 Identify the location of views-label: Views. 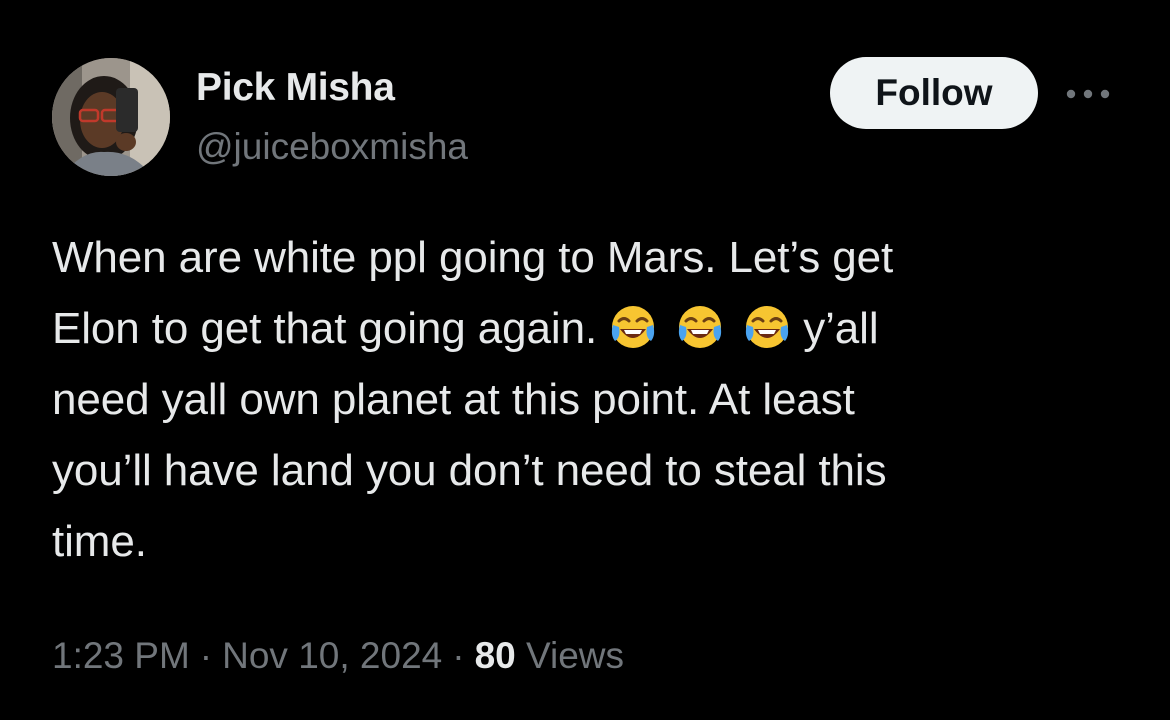
(575, 655).